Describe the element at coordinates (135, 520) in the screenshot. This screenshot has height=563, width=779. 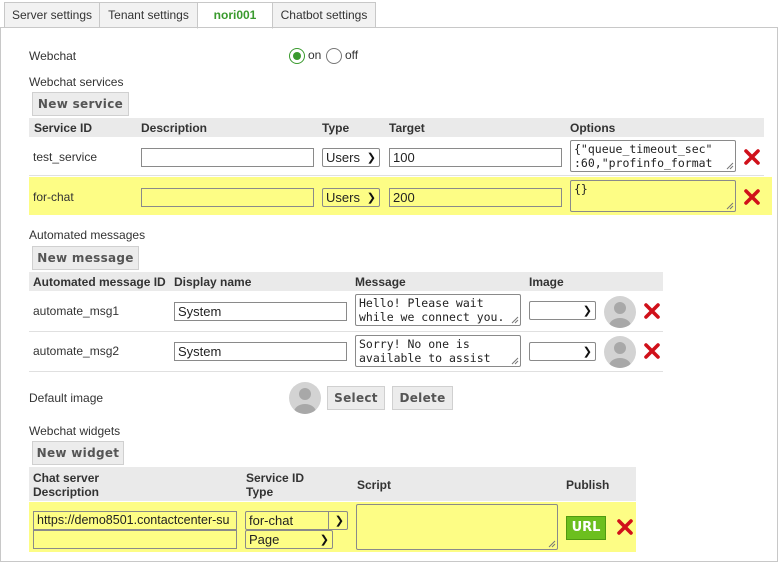
I see `chat-server-input: https://demo8501.contactcenter-su` at that location.